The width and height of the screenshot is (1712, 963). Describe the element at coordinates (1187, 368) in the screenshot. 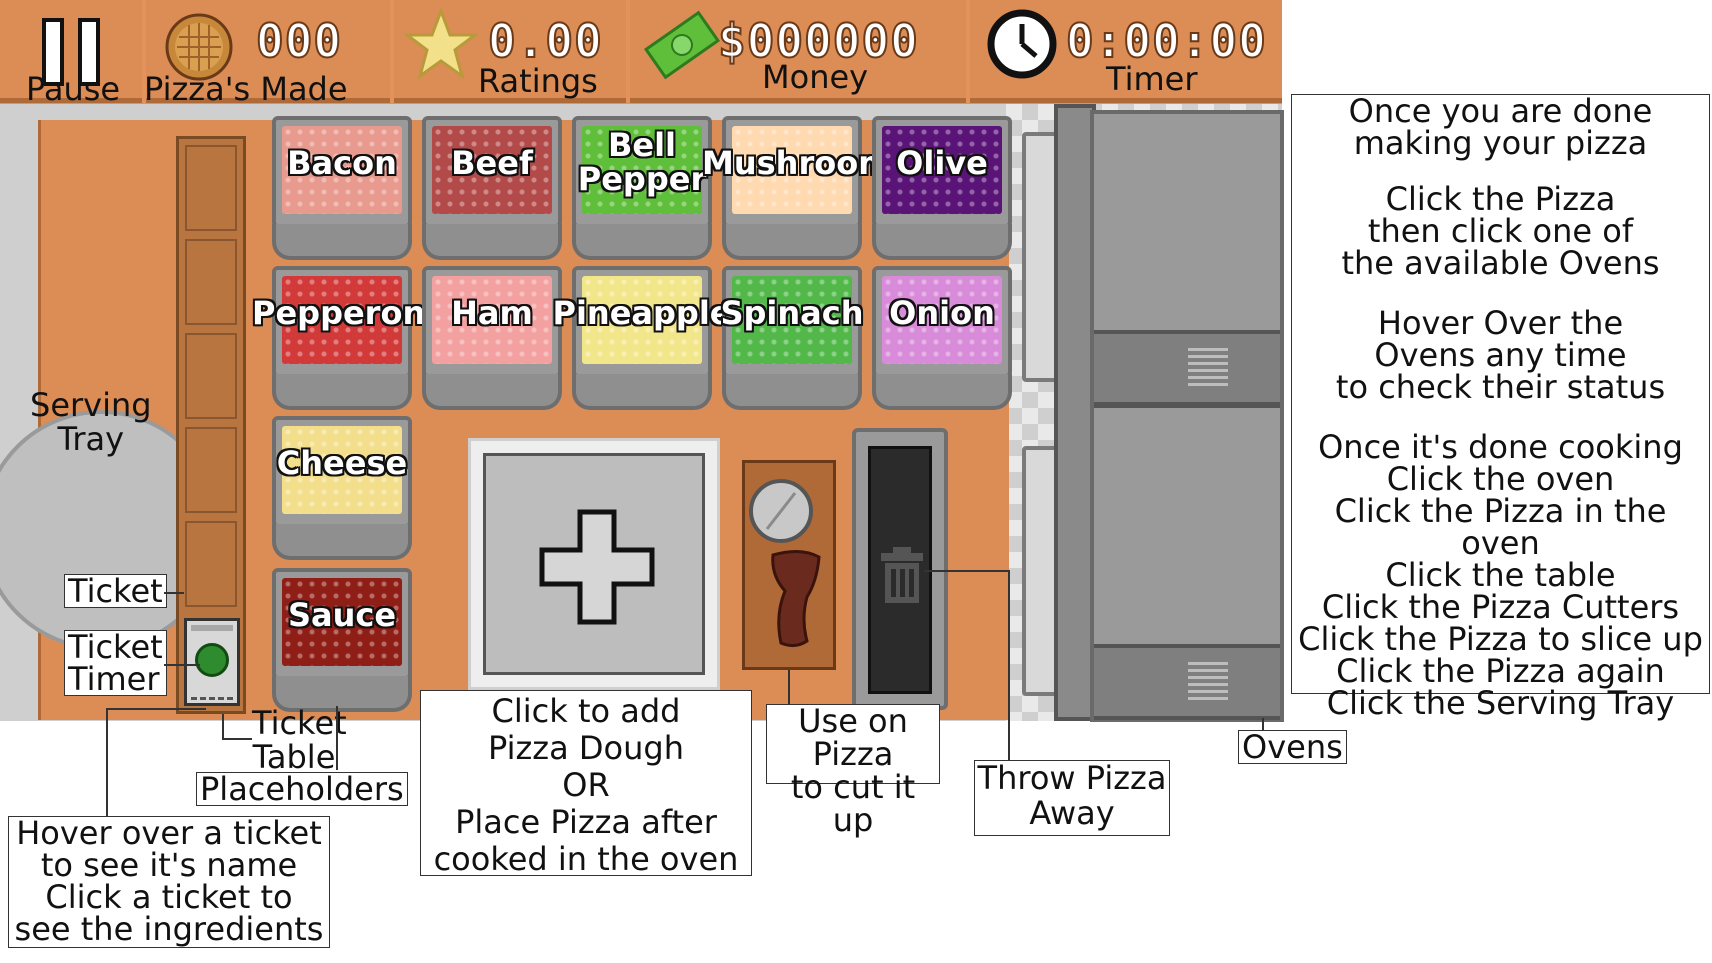

I see `oven-1-door` at that location.